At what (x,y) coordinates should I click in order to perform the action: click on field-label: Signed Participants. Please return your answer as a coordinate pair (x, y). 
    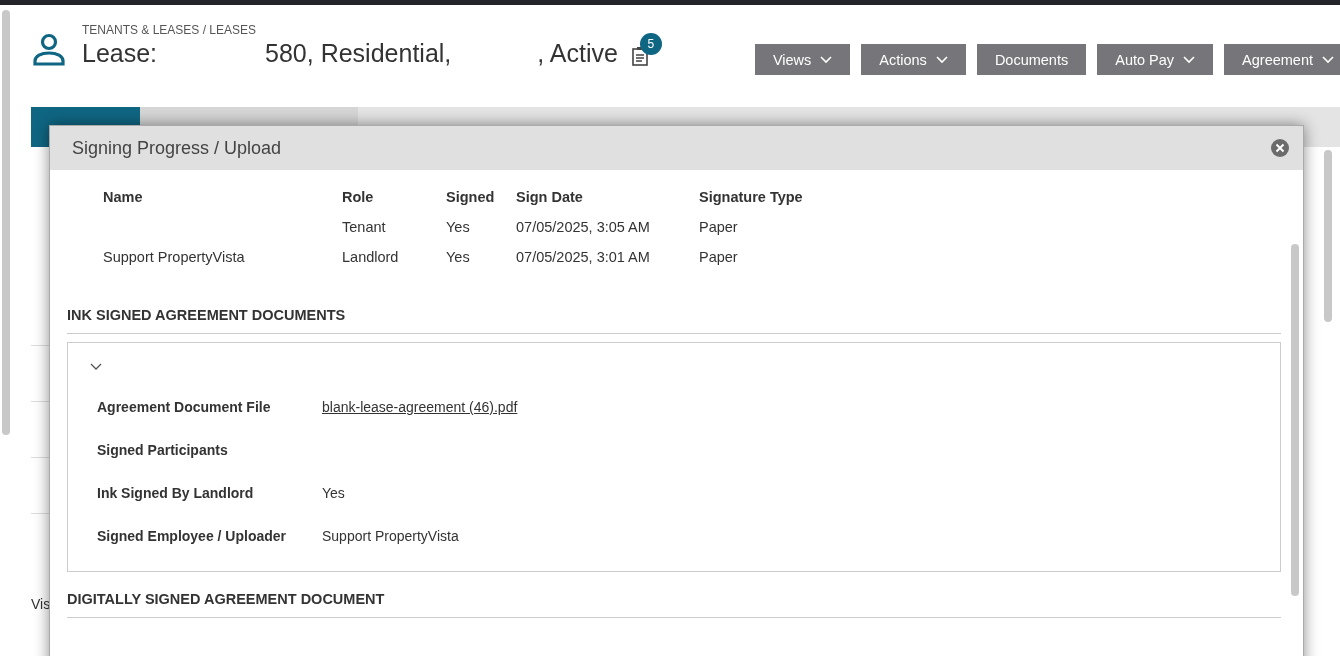
    Looking at the image, I should click on (162, 450).